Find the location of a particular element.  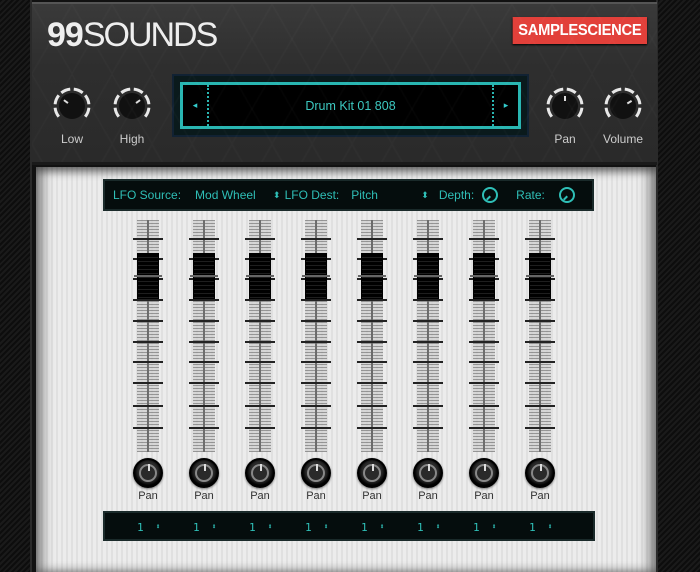

rate-label: Rate: is located at coordinates (530, 195).